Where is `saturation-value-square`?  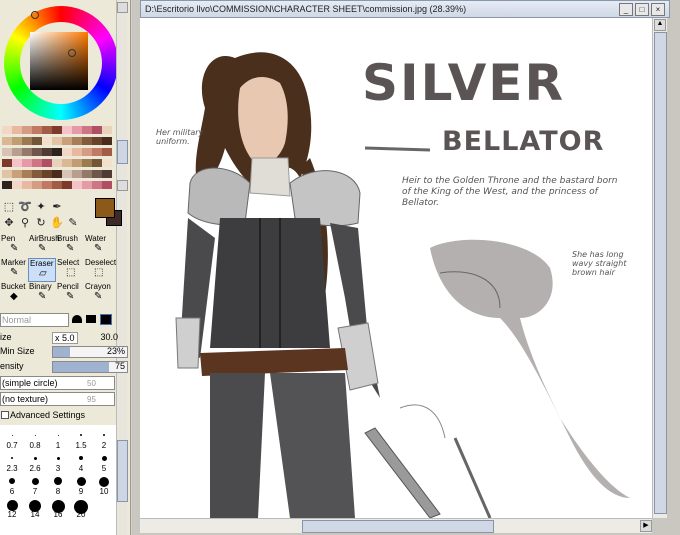
saturation-value-square is located at coordinates (59, 61).